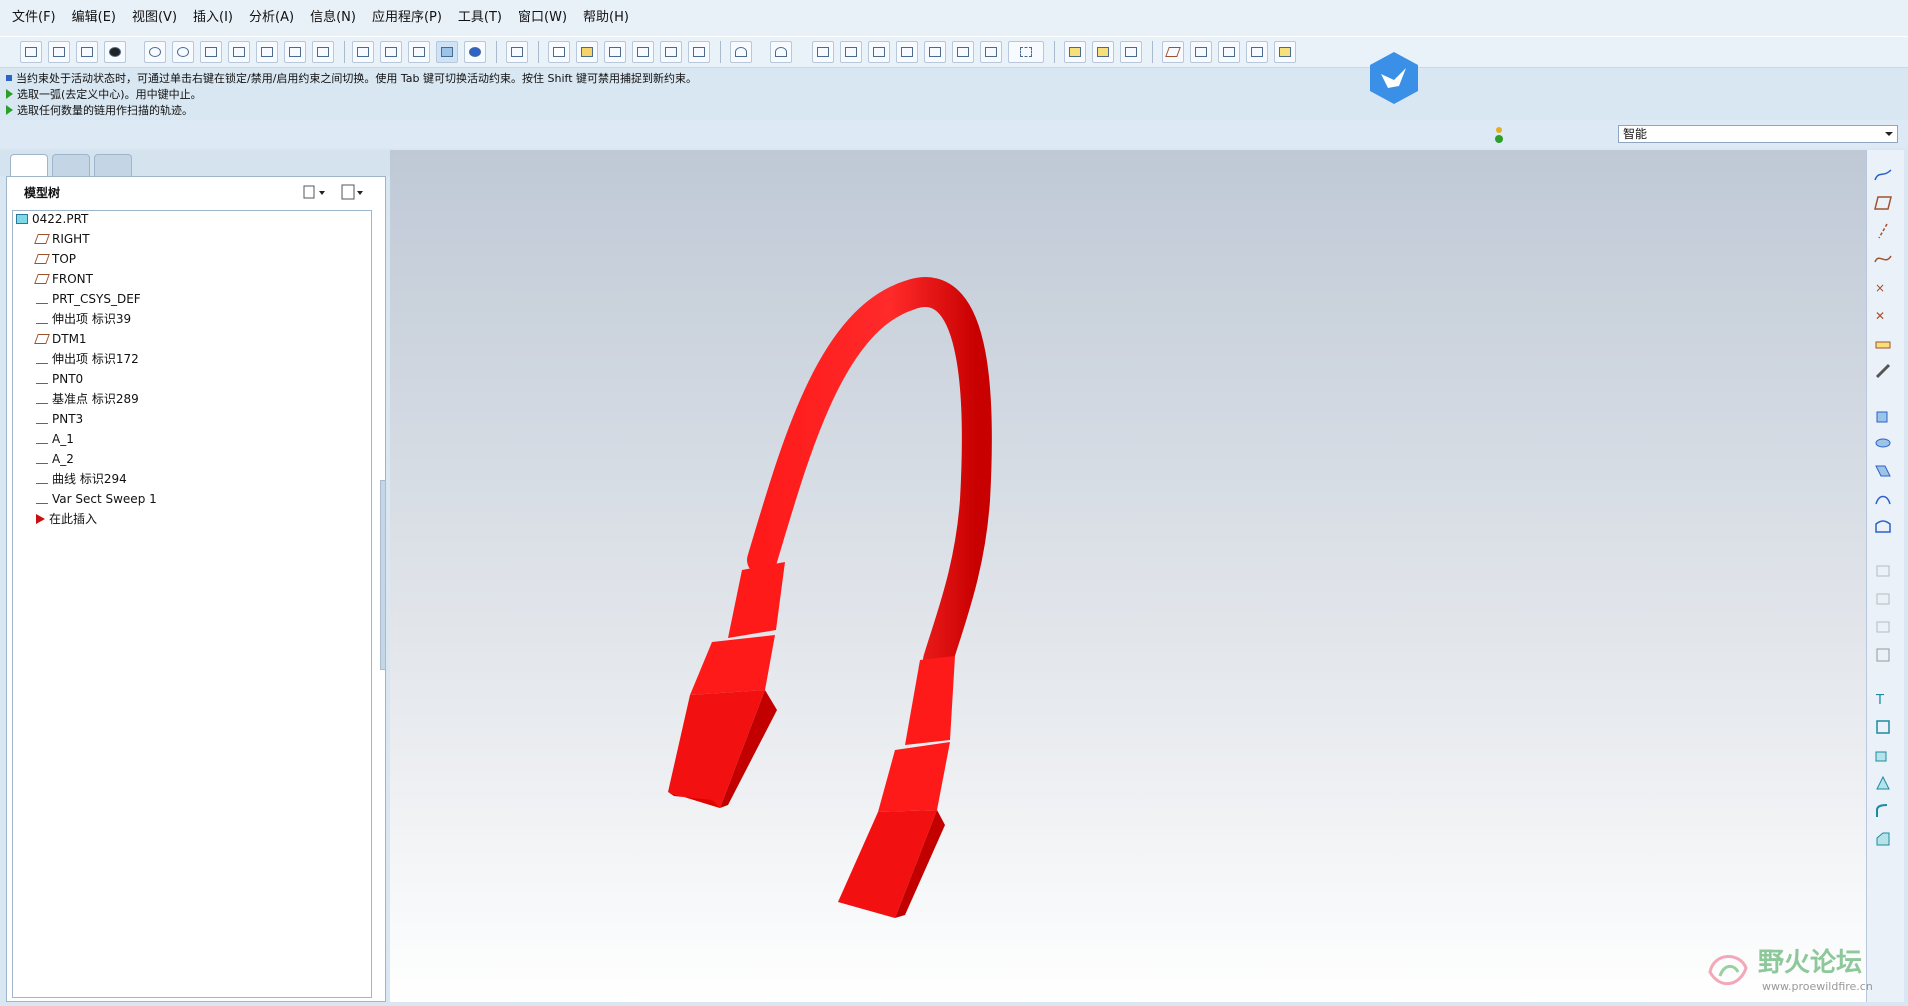  Describe the element at coordinates (155, 52) in the screenshot. I see `zoom-in-icon` at that location.